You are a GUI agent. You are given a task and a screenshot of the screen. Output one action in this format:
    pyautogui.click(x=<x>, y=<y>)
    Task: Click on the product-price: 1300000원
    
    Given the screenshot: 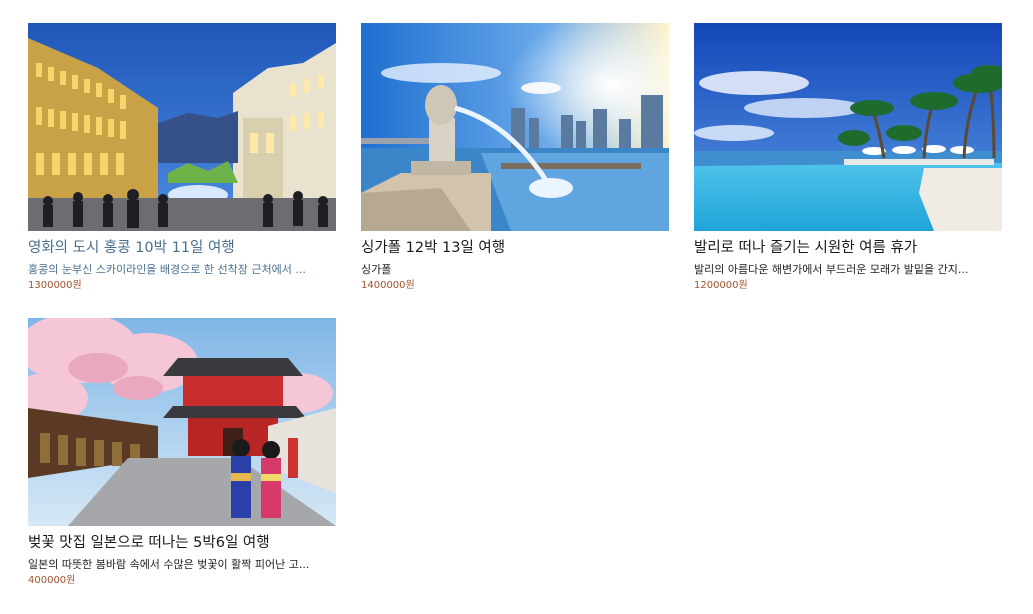 What is the action you would take?
    pyautogui.click(x=55, y=285)
    